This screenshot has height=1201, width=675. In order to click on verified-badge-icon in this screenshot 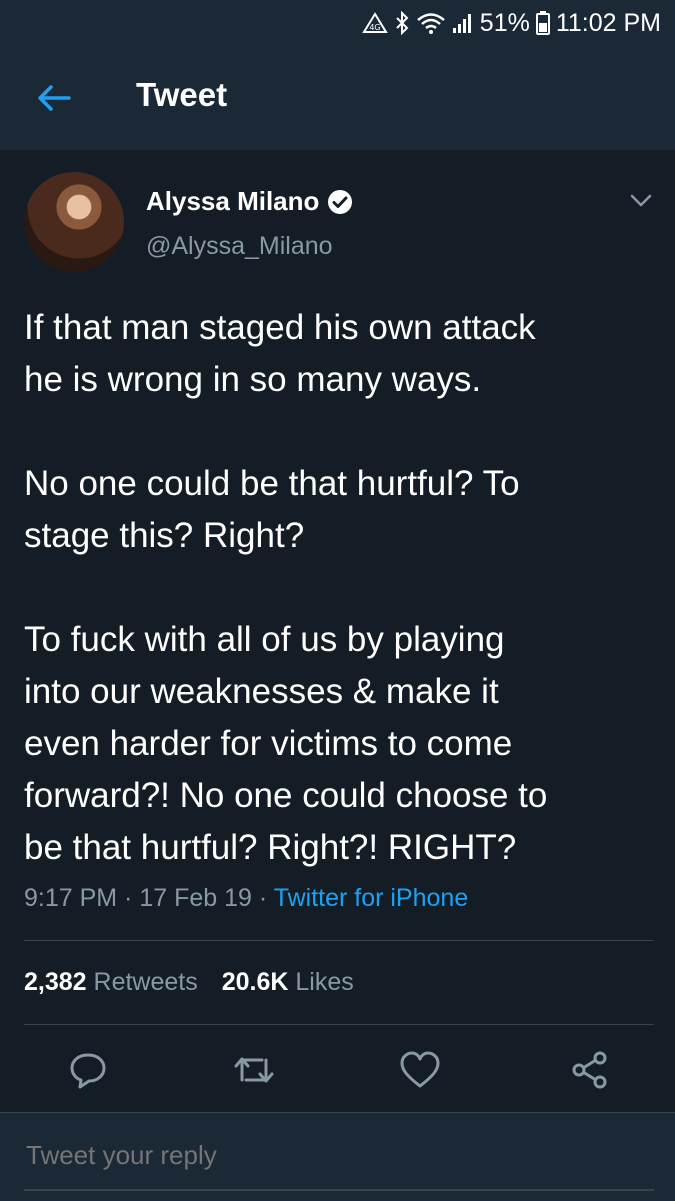, I will do `click(340, 202)`.